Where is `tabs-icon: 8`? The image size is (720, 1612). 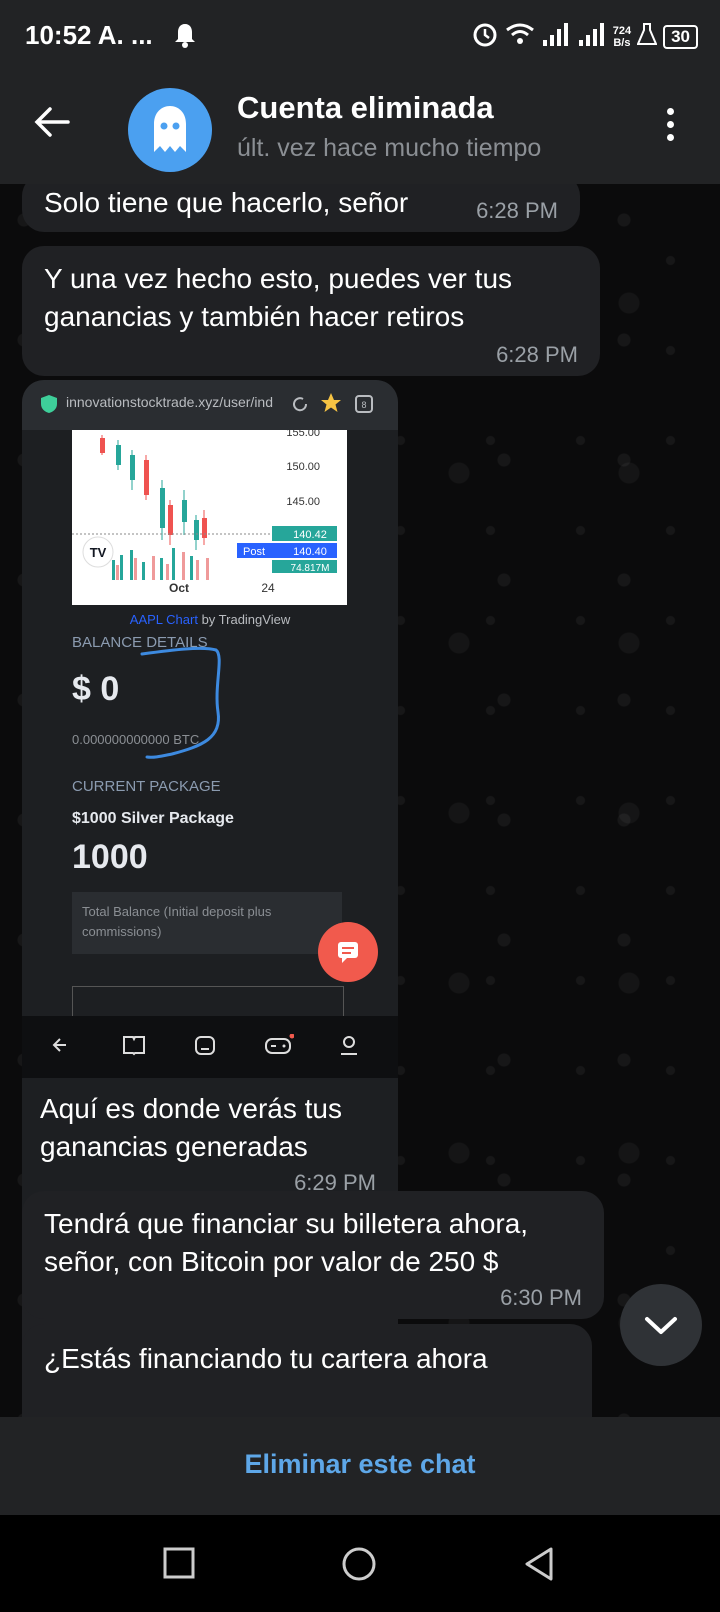
tabs-icon: 8 is located at coordinates (364, 406).